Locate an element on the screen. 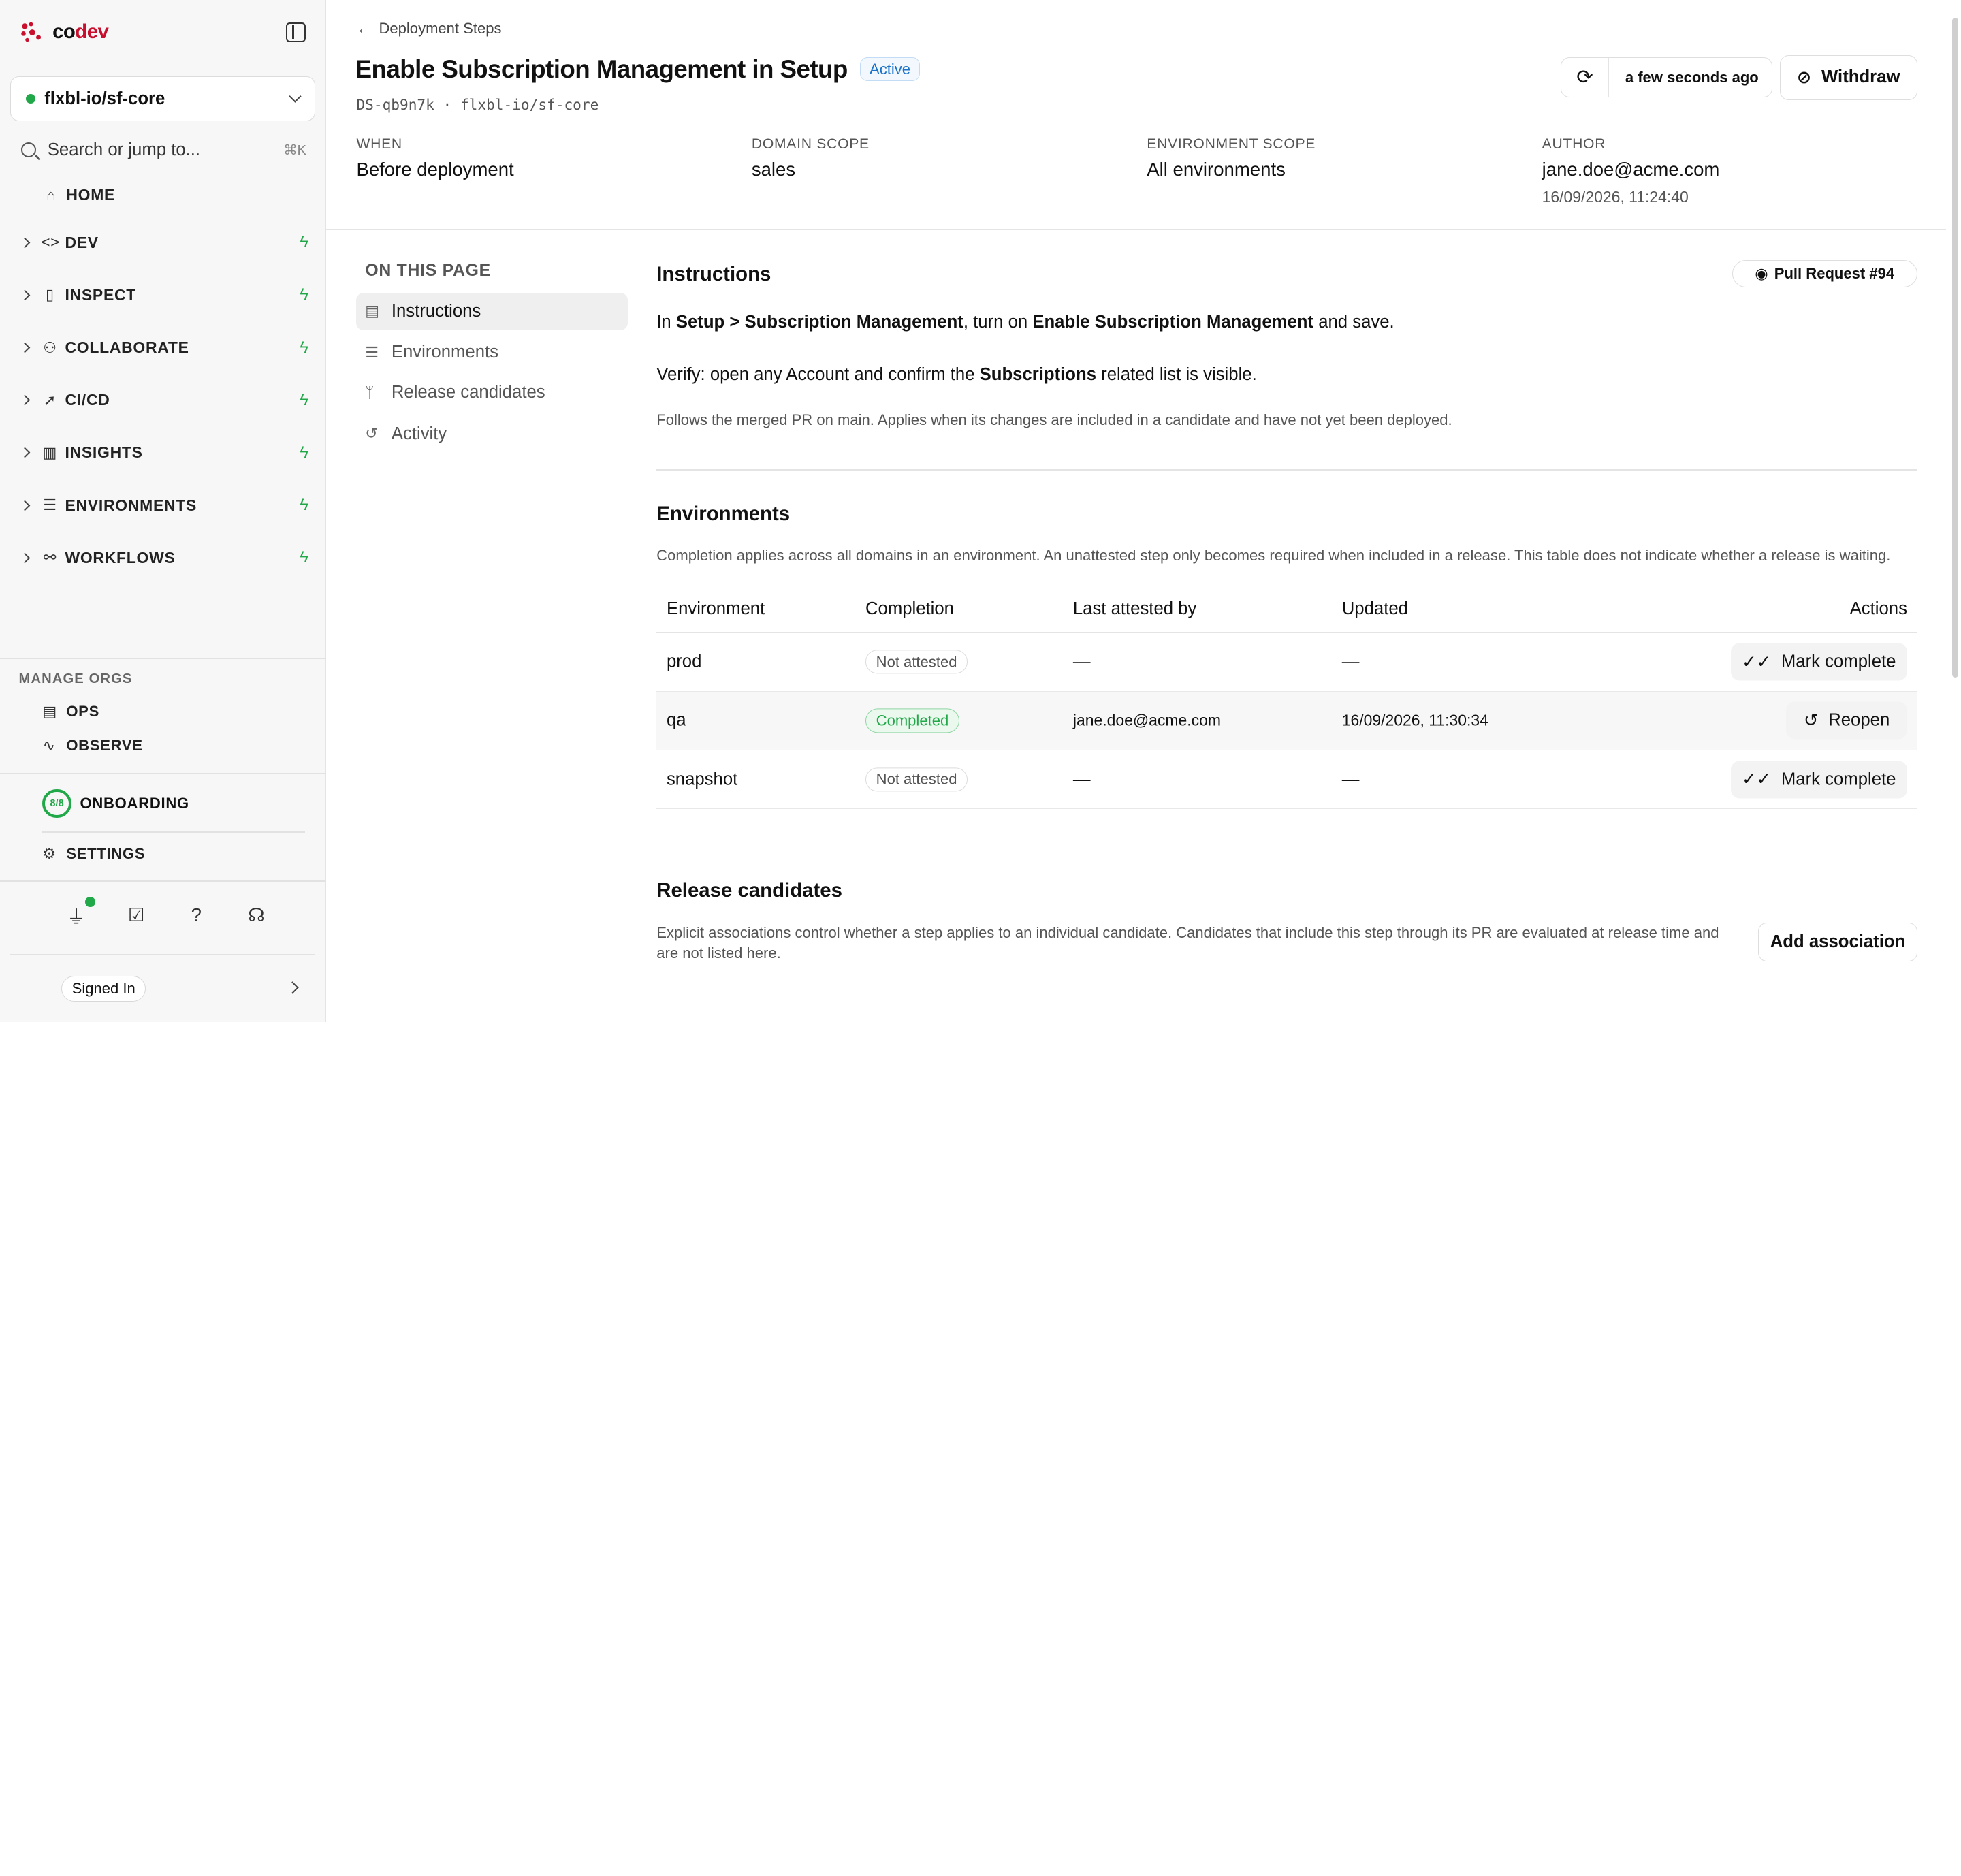 This screenshot has height=1876, width=1961. inspect-icon: ▯ is located at coordinates (50, 295).